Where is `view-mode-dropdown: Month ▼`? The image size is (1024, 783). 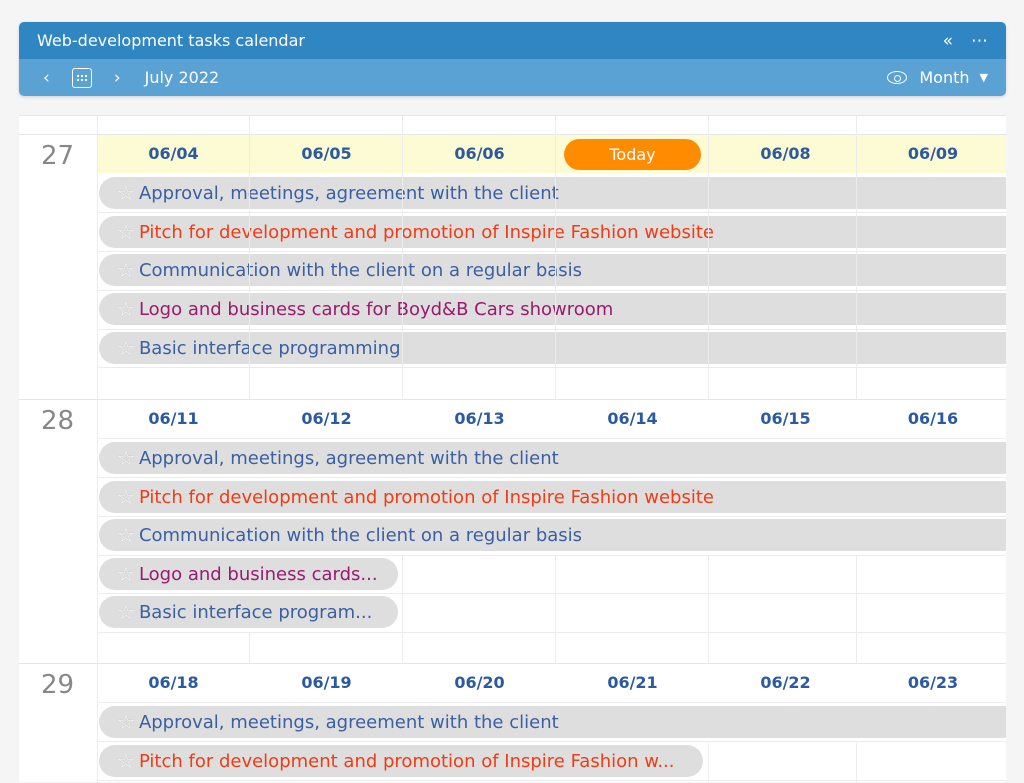 view-mode-dropdown: Month ▼ is located at coordinates (937, 77).